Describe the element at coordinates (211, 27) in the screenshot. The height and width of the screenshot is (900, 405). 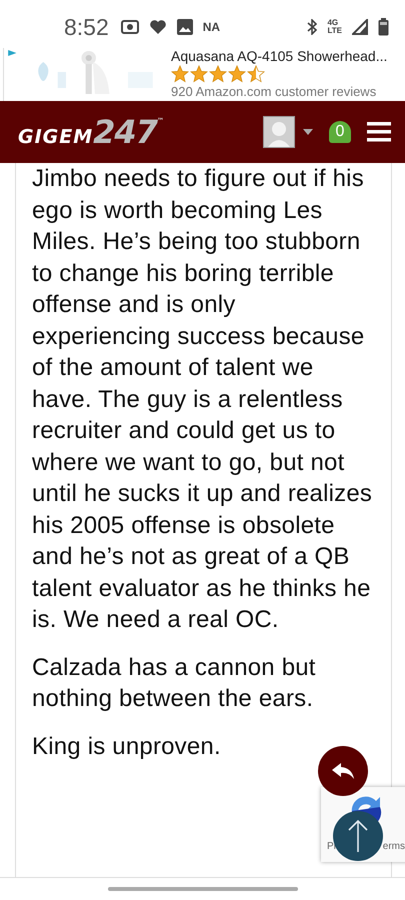
I see `carrier-label: NA` at that location.